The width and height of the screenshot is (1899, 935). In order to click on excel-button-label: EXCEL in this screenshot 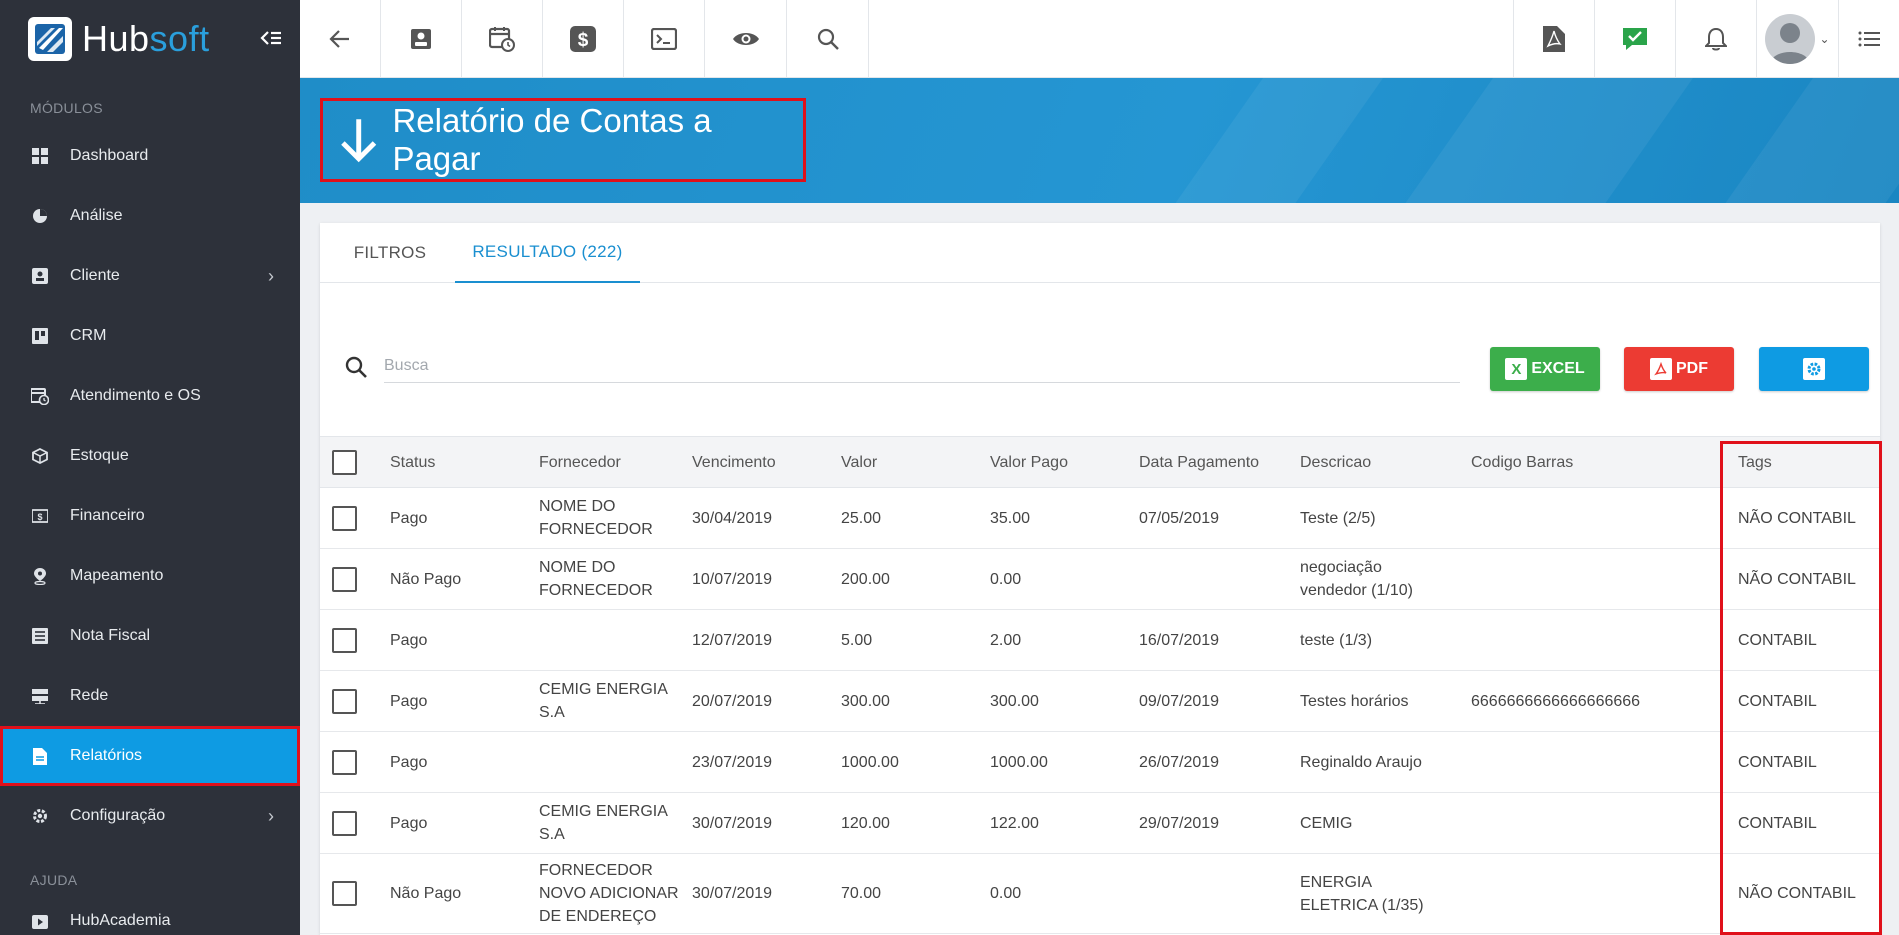, I will do `click(1558, 368)`.